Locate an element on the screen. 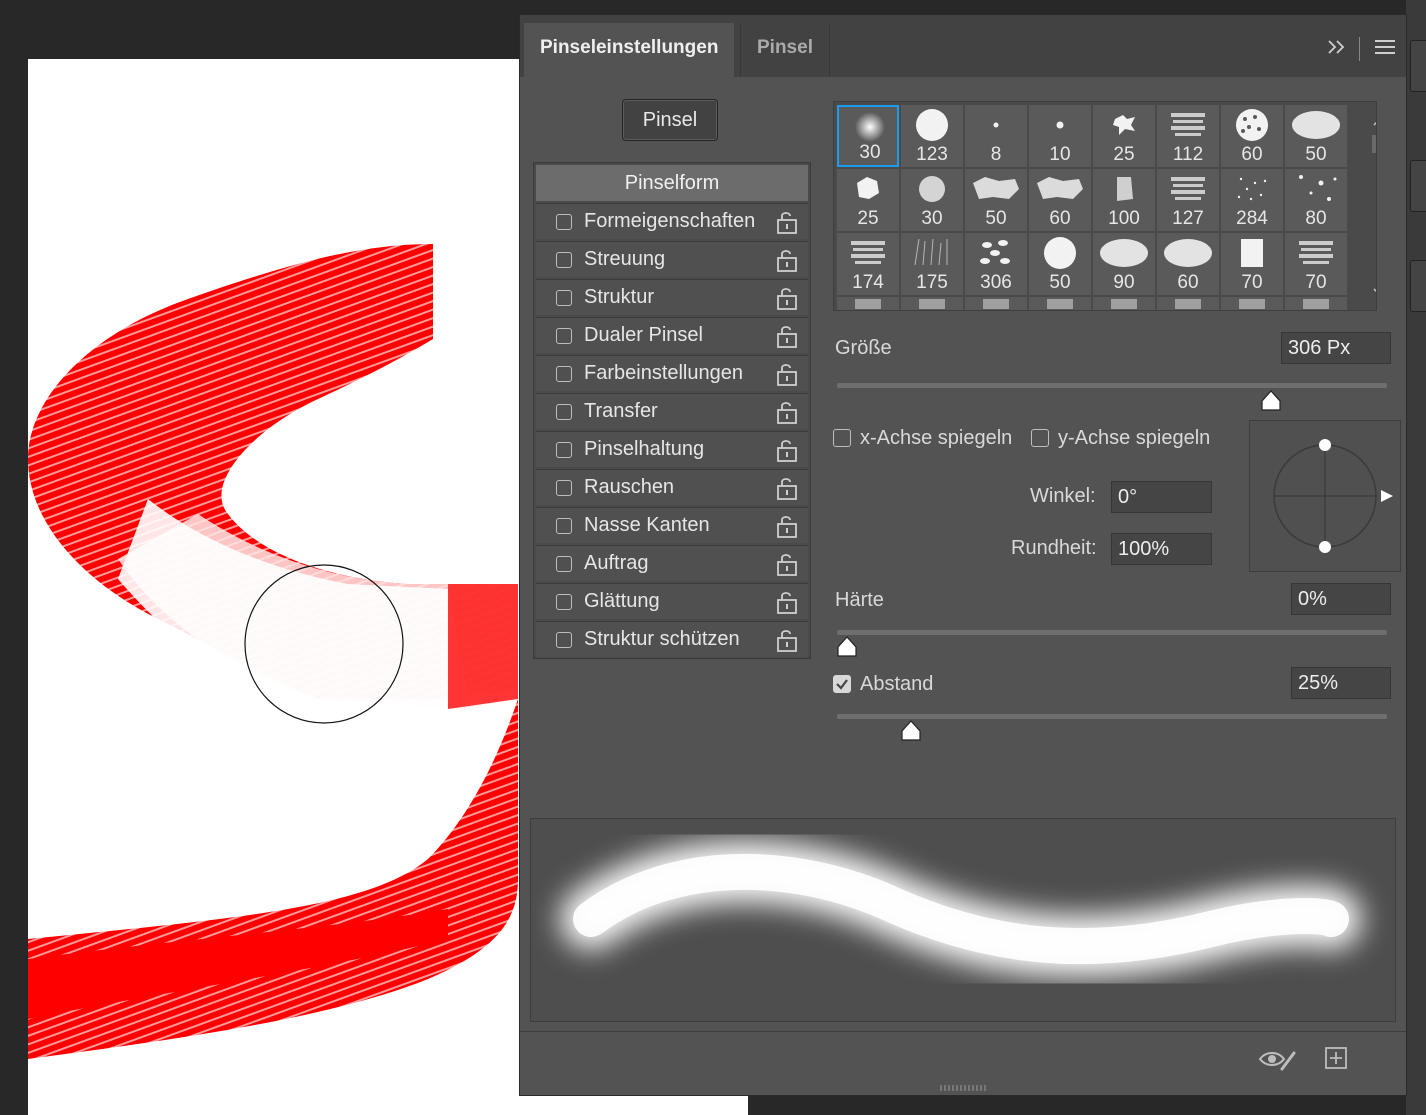 The height and width of the screenshot is (1115, 1426). brush-tip: 284 is located at coordinates (1252, 200).